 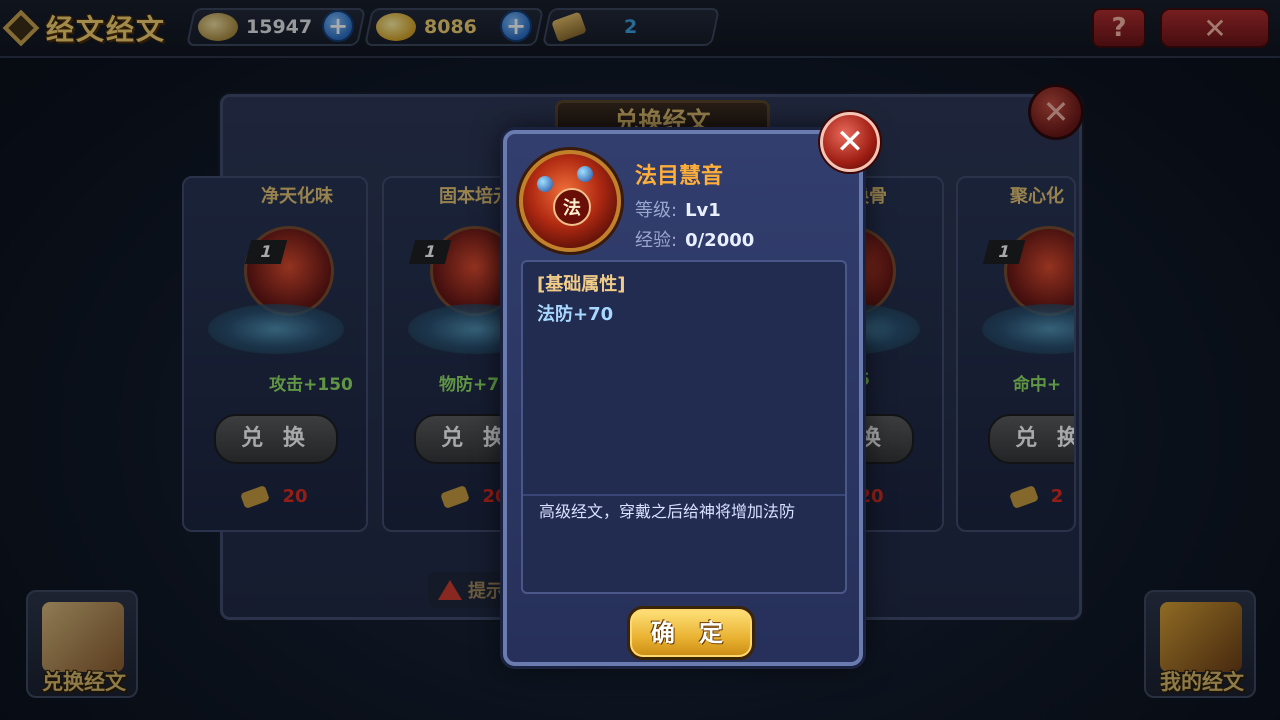 I want to click on scripture-glyph: 法, so click(x=572, y=207).